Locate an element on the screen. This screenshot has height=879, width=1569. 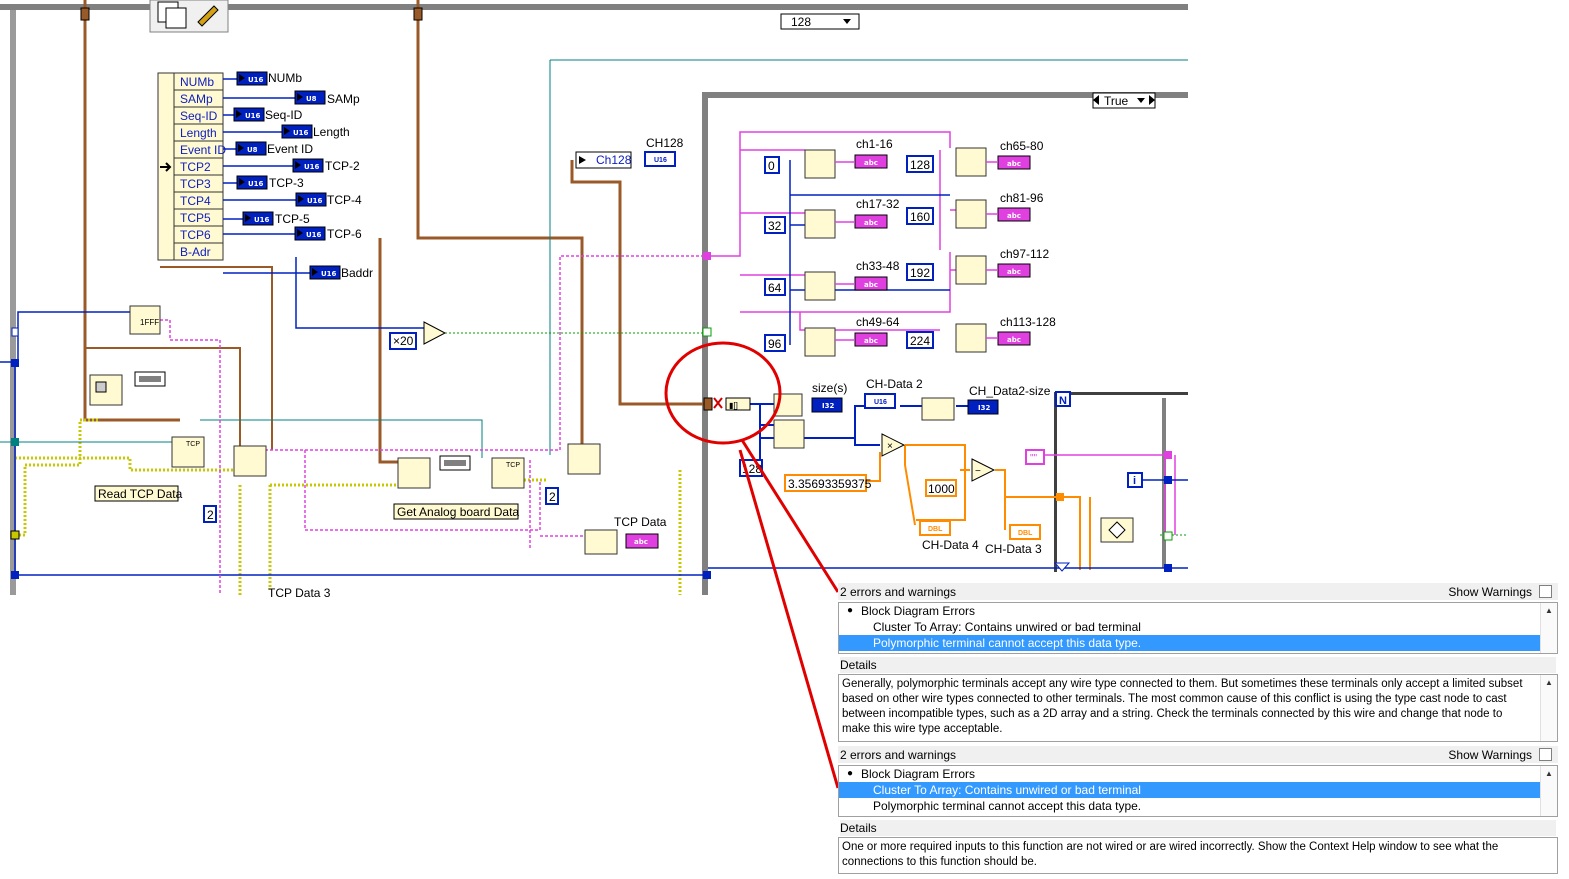
chdata4-indicator-tag: DBL is located at coordinates (935, 529).